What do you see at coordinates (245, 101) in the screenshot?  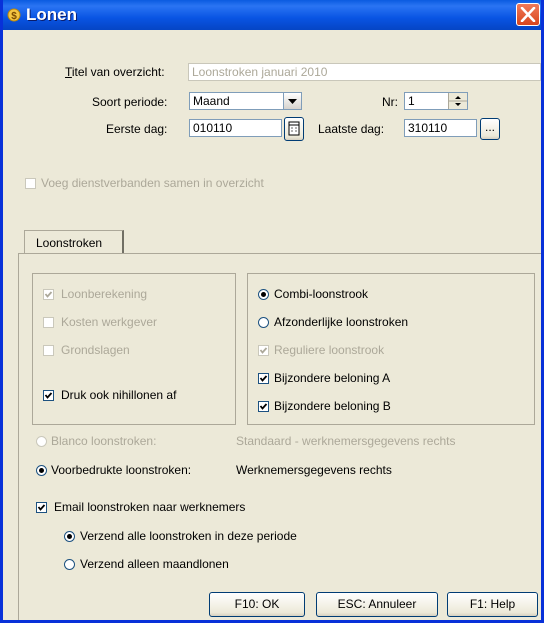 I see `soort-periode-select: Maand` at bounding box center [245, 101].